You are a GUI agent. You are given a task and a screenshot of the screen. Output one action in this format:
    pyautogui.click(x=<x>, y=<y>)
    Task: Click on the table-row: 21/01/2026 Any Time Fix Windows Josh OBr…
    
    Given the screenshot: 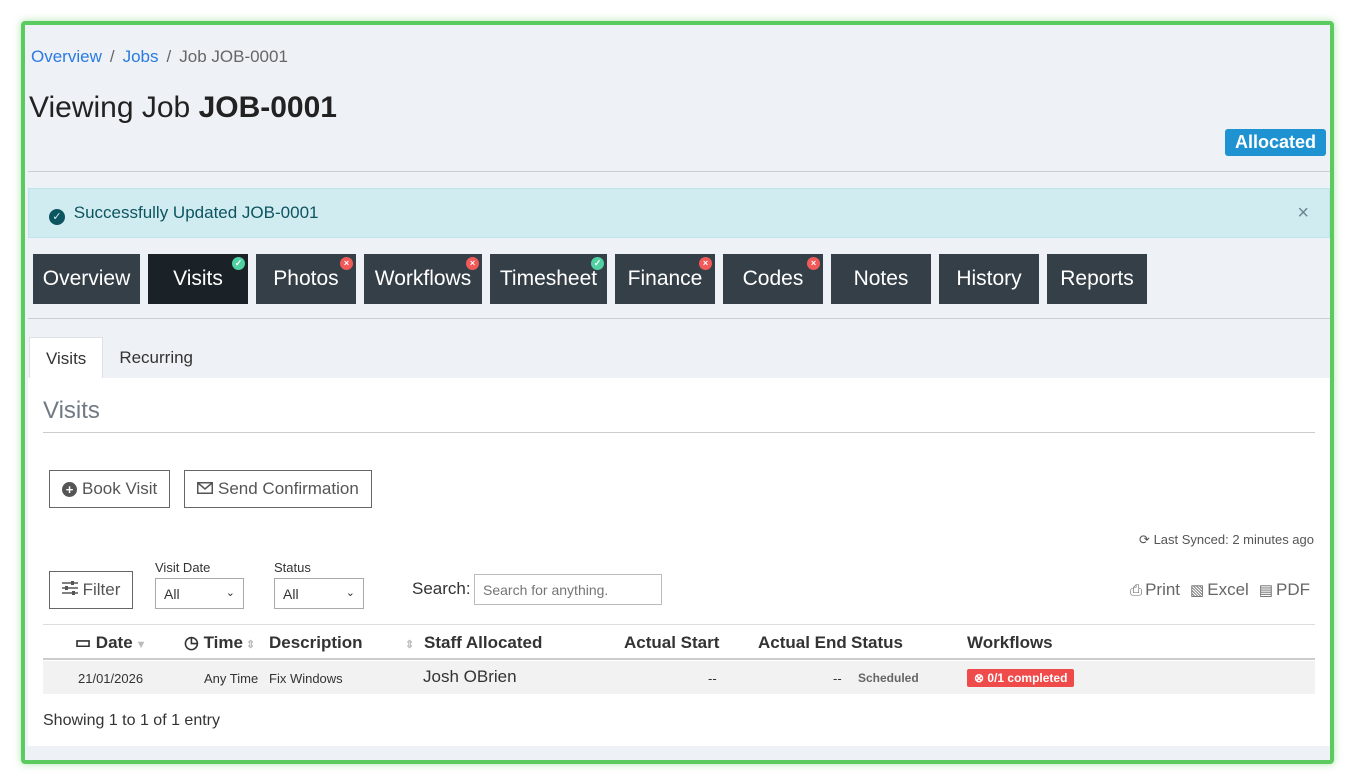 What is the action you would take?
    pyautogui.click(x=679, y=677)
    